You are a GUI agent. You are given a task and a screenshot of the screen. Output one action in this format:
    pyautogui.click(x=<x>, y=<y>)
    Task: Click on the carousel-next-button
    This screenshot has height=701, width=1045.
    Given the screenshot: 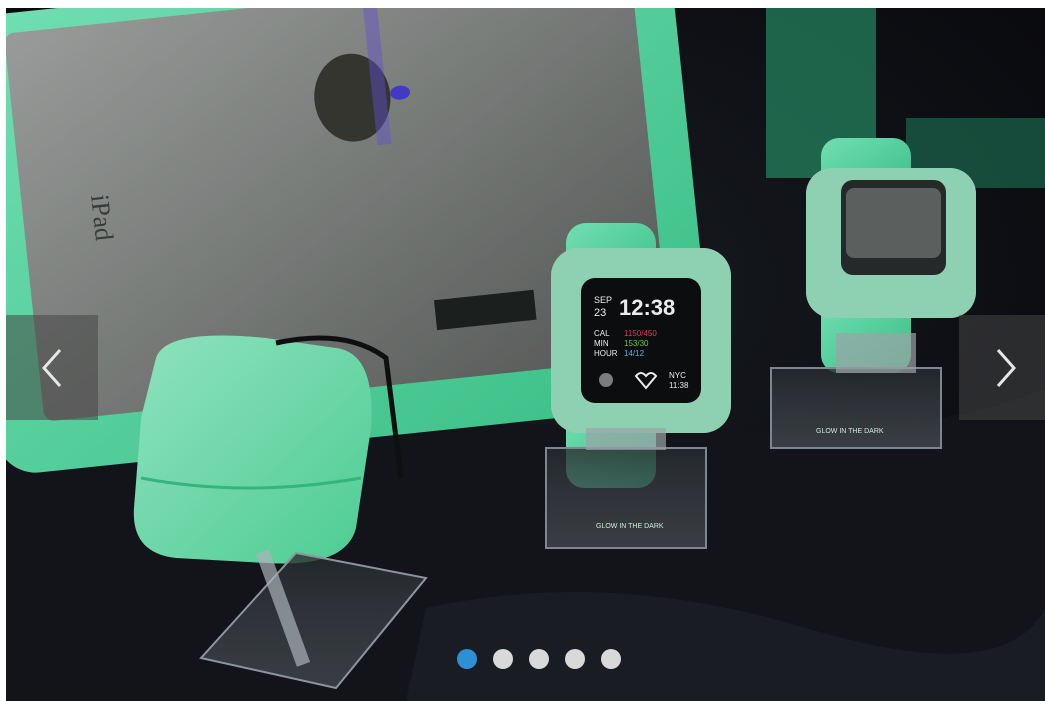 What is the action you would take?
    pyautogui.click(x=1002, y=367)
    